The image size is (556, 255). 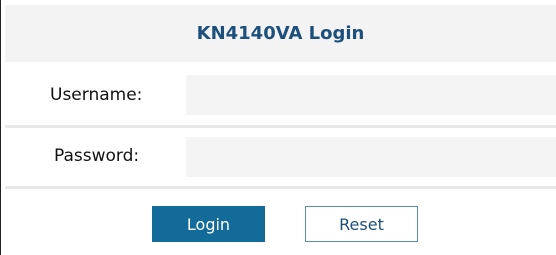 I want to click on password-input, so click(x=371, y=157).